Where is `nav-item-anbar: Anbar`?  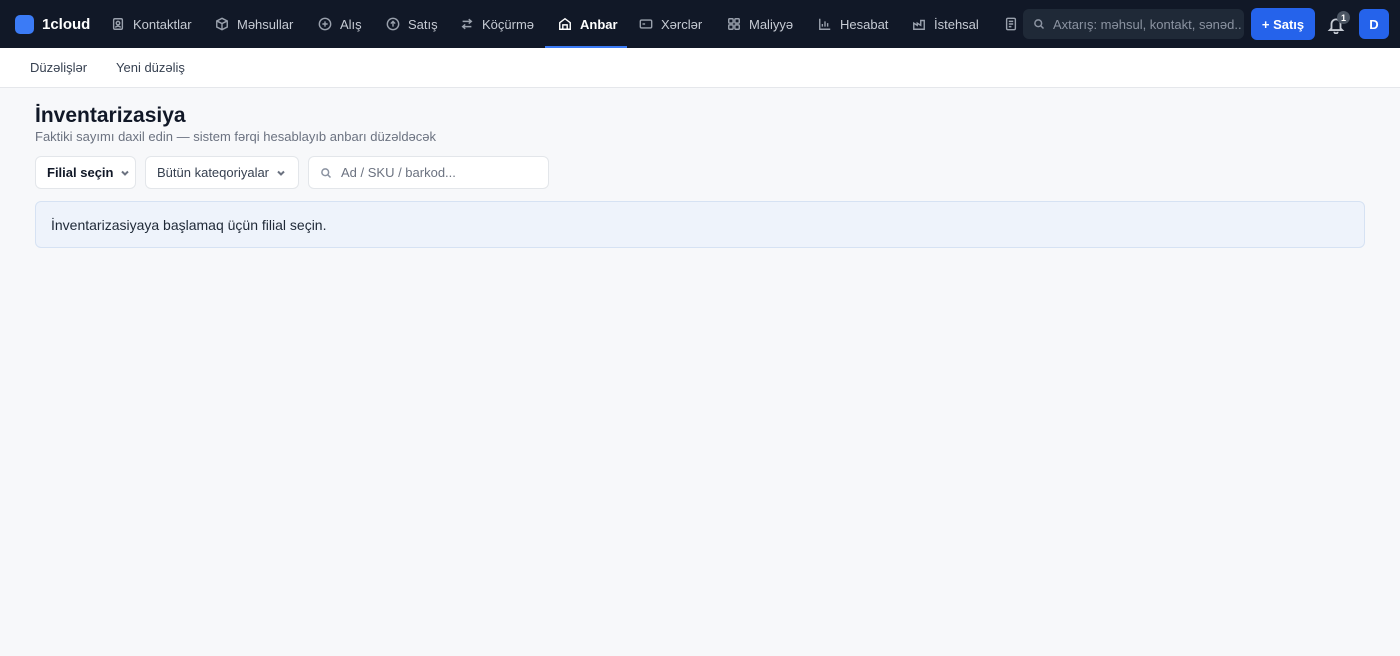 nav-item-anbar: Anbar is located at coordinates (588, 24).